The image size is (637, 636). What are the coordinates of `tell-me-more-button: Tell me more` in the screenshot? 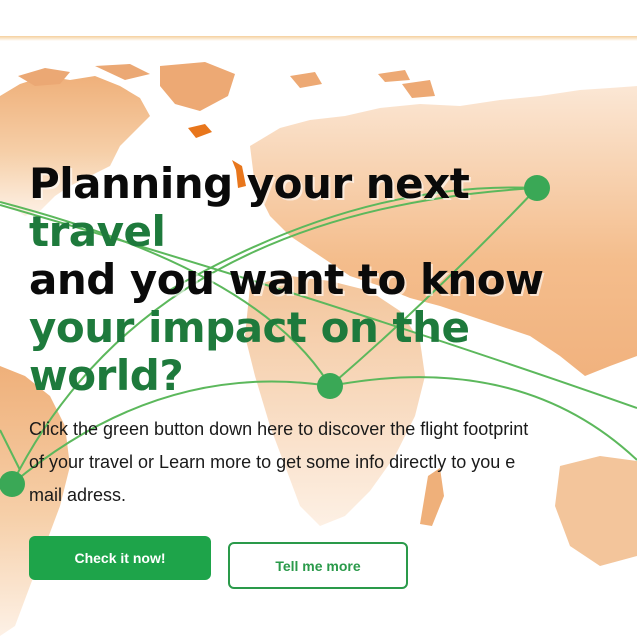 It's located at (318, 565).